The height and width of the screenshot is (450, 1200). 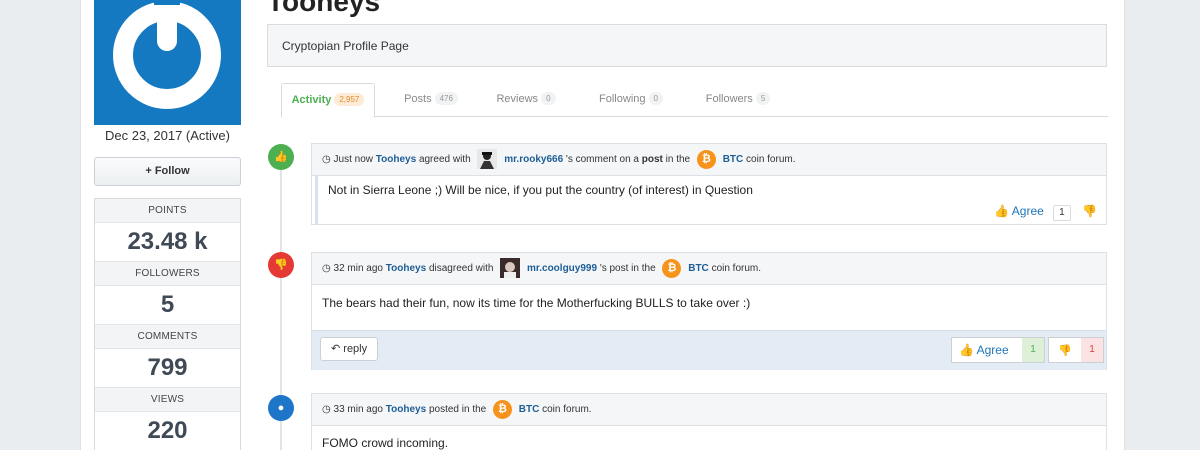 I want to click on activity-time: Just now, so click(x=353, y=159).